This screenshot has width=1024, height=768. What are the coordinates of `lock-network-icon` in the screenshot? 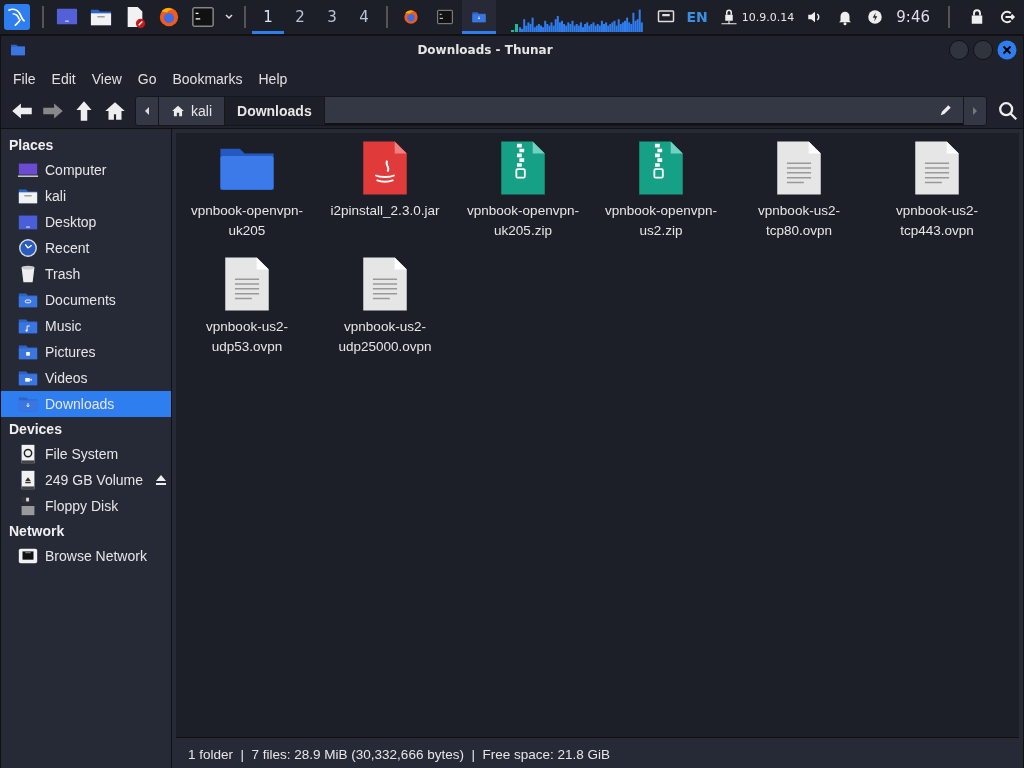 It's located at (728, 17).